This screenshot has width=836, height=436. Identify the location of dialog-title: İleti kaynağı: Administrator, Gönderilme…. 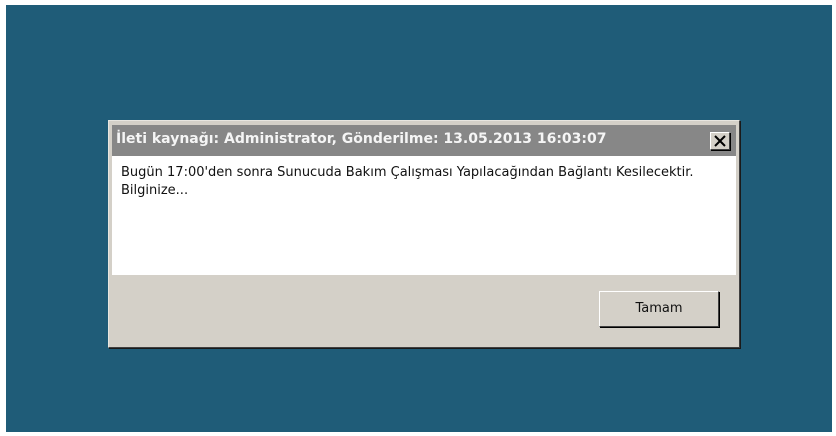
(361, 139).